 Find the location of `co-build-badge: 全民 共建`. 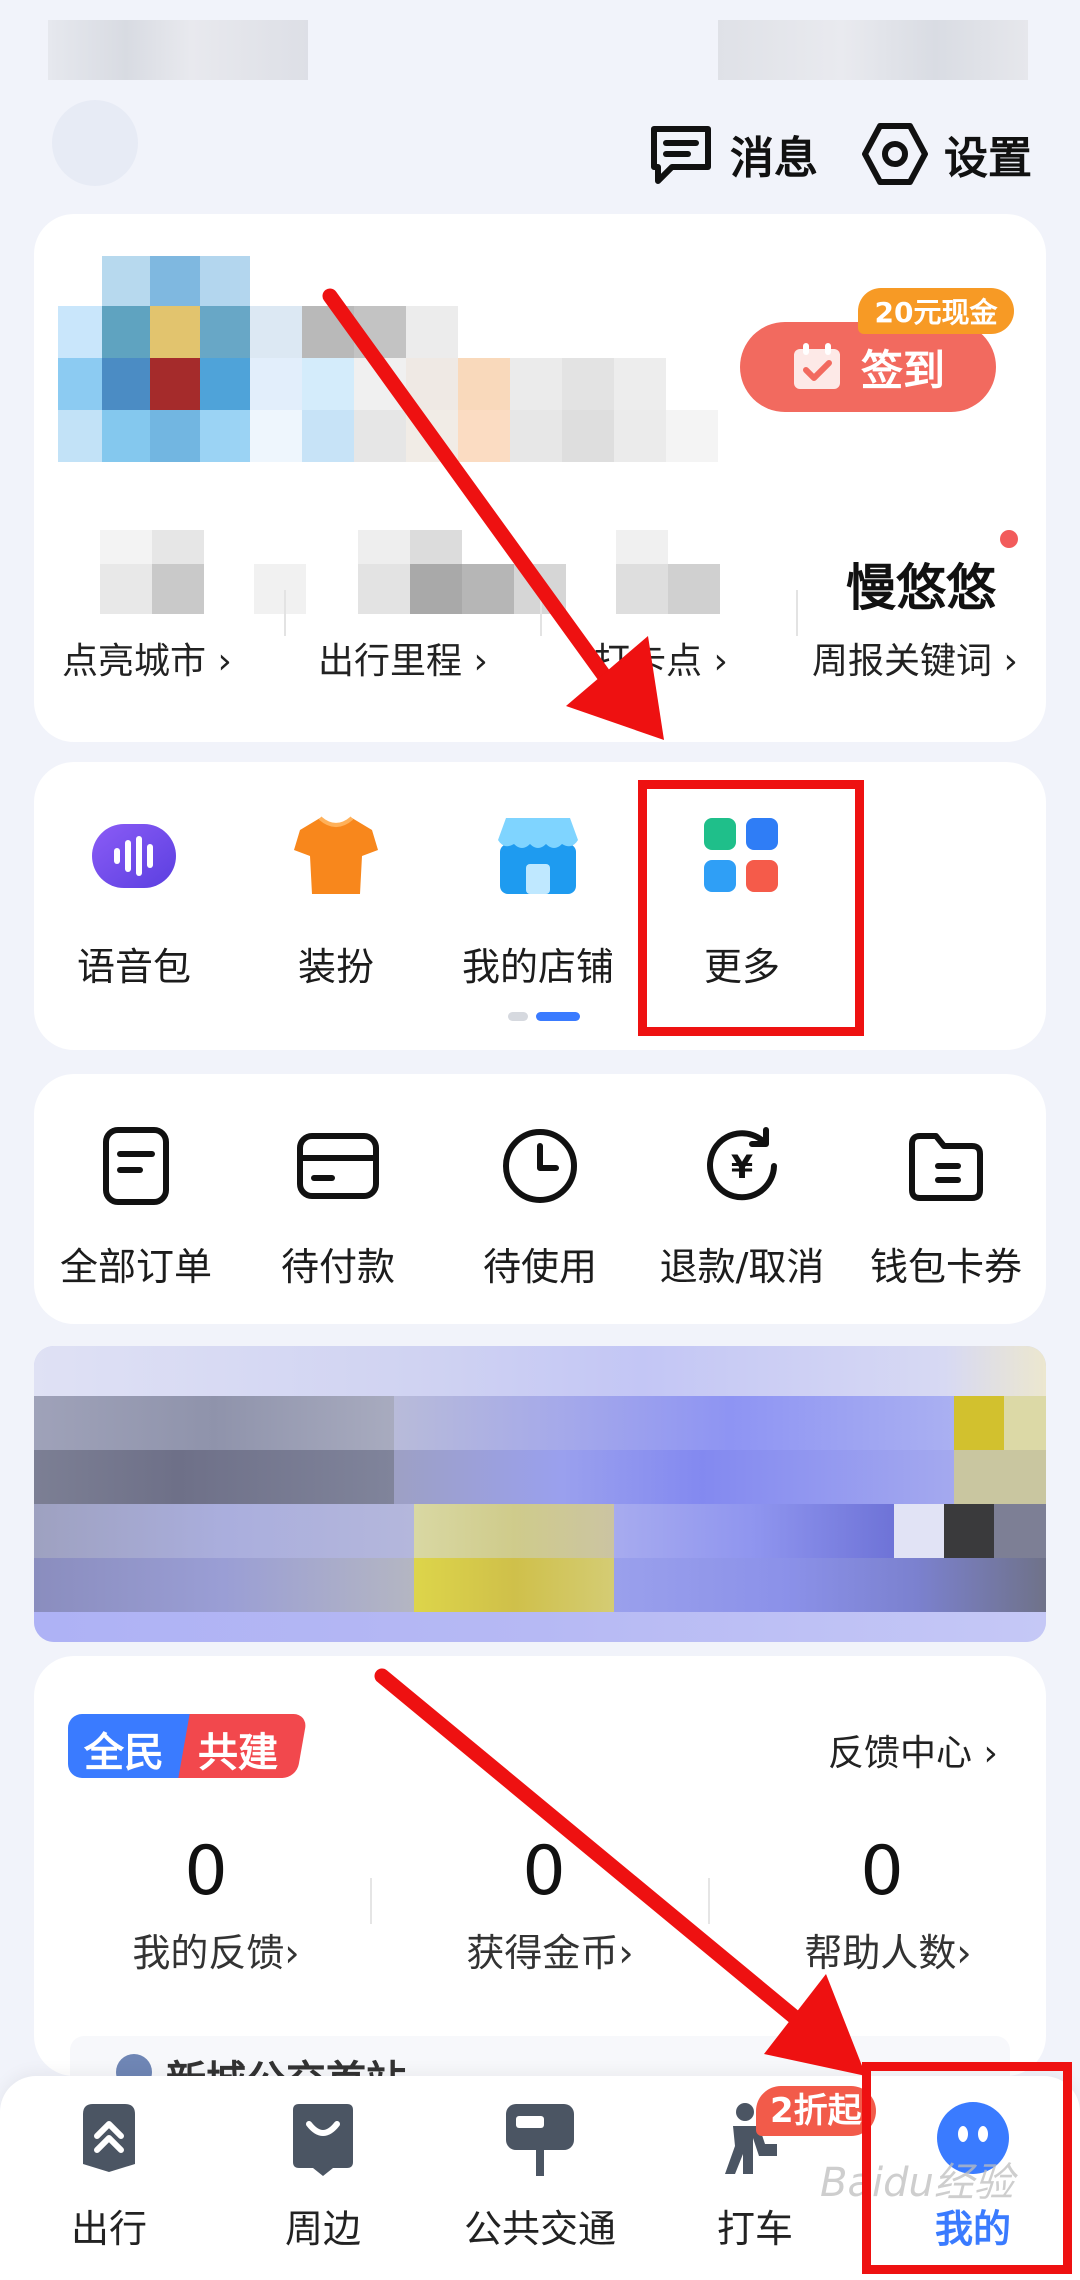

co-build-badge: 全民 共建 is located at coordinates (188, 1746).